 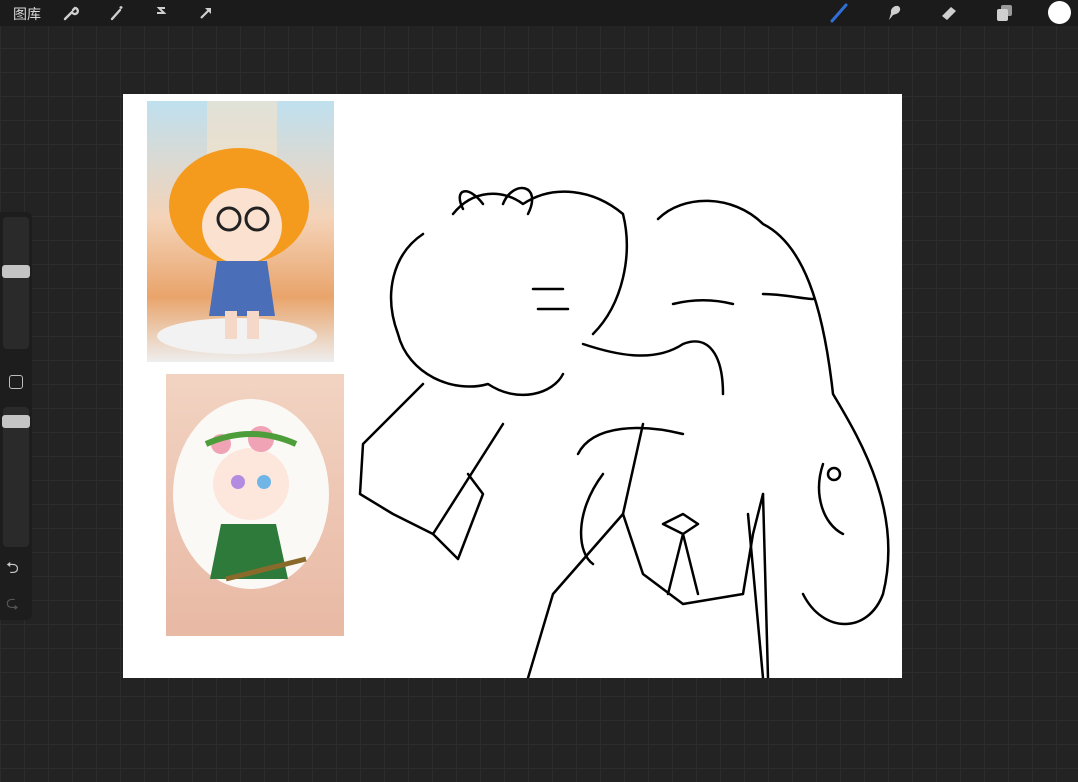 I want to click on brush-size-thumb, so click(x=16, y=272).